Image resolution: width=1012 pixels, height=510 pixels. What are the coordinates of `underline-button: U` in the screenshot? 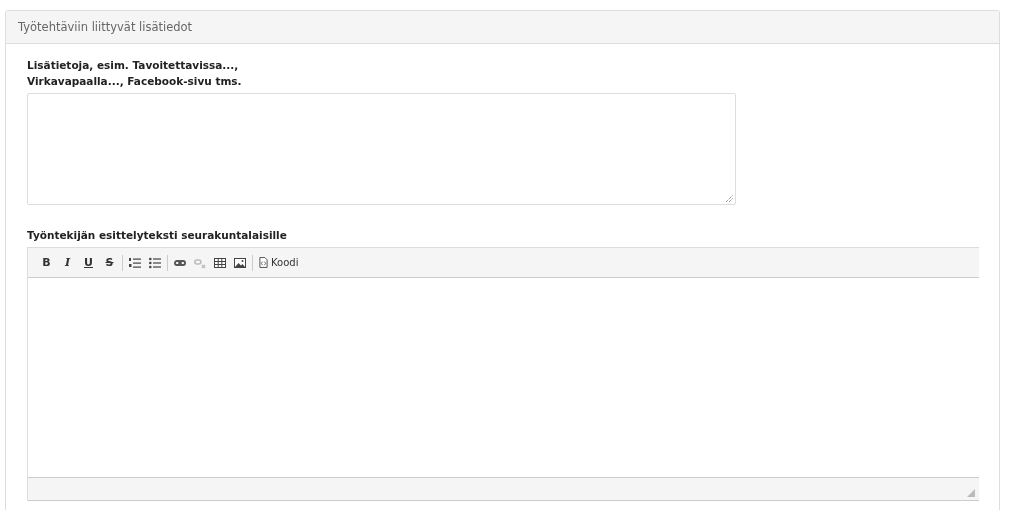 It's located at (88, 262).